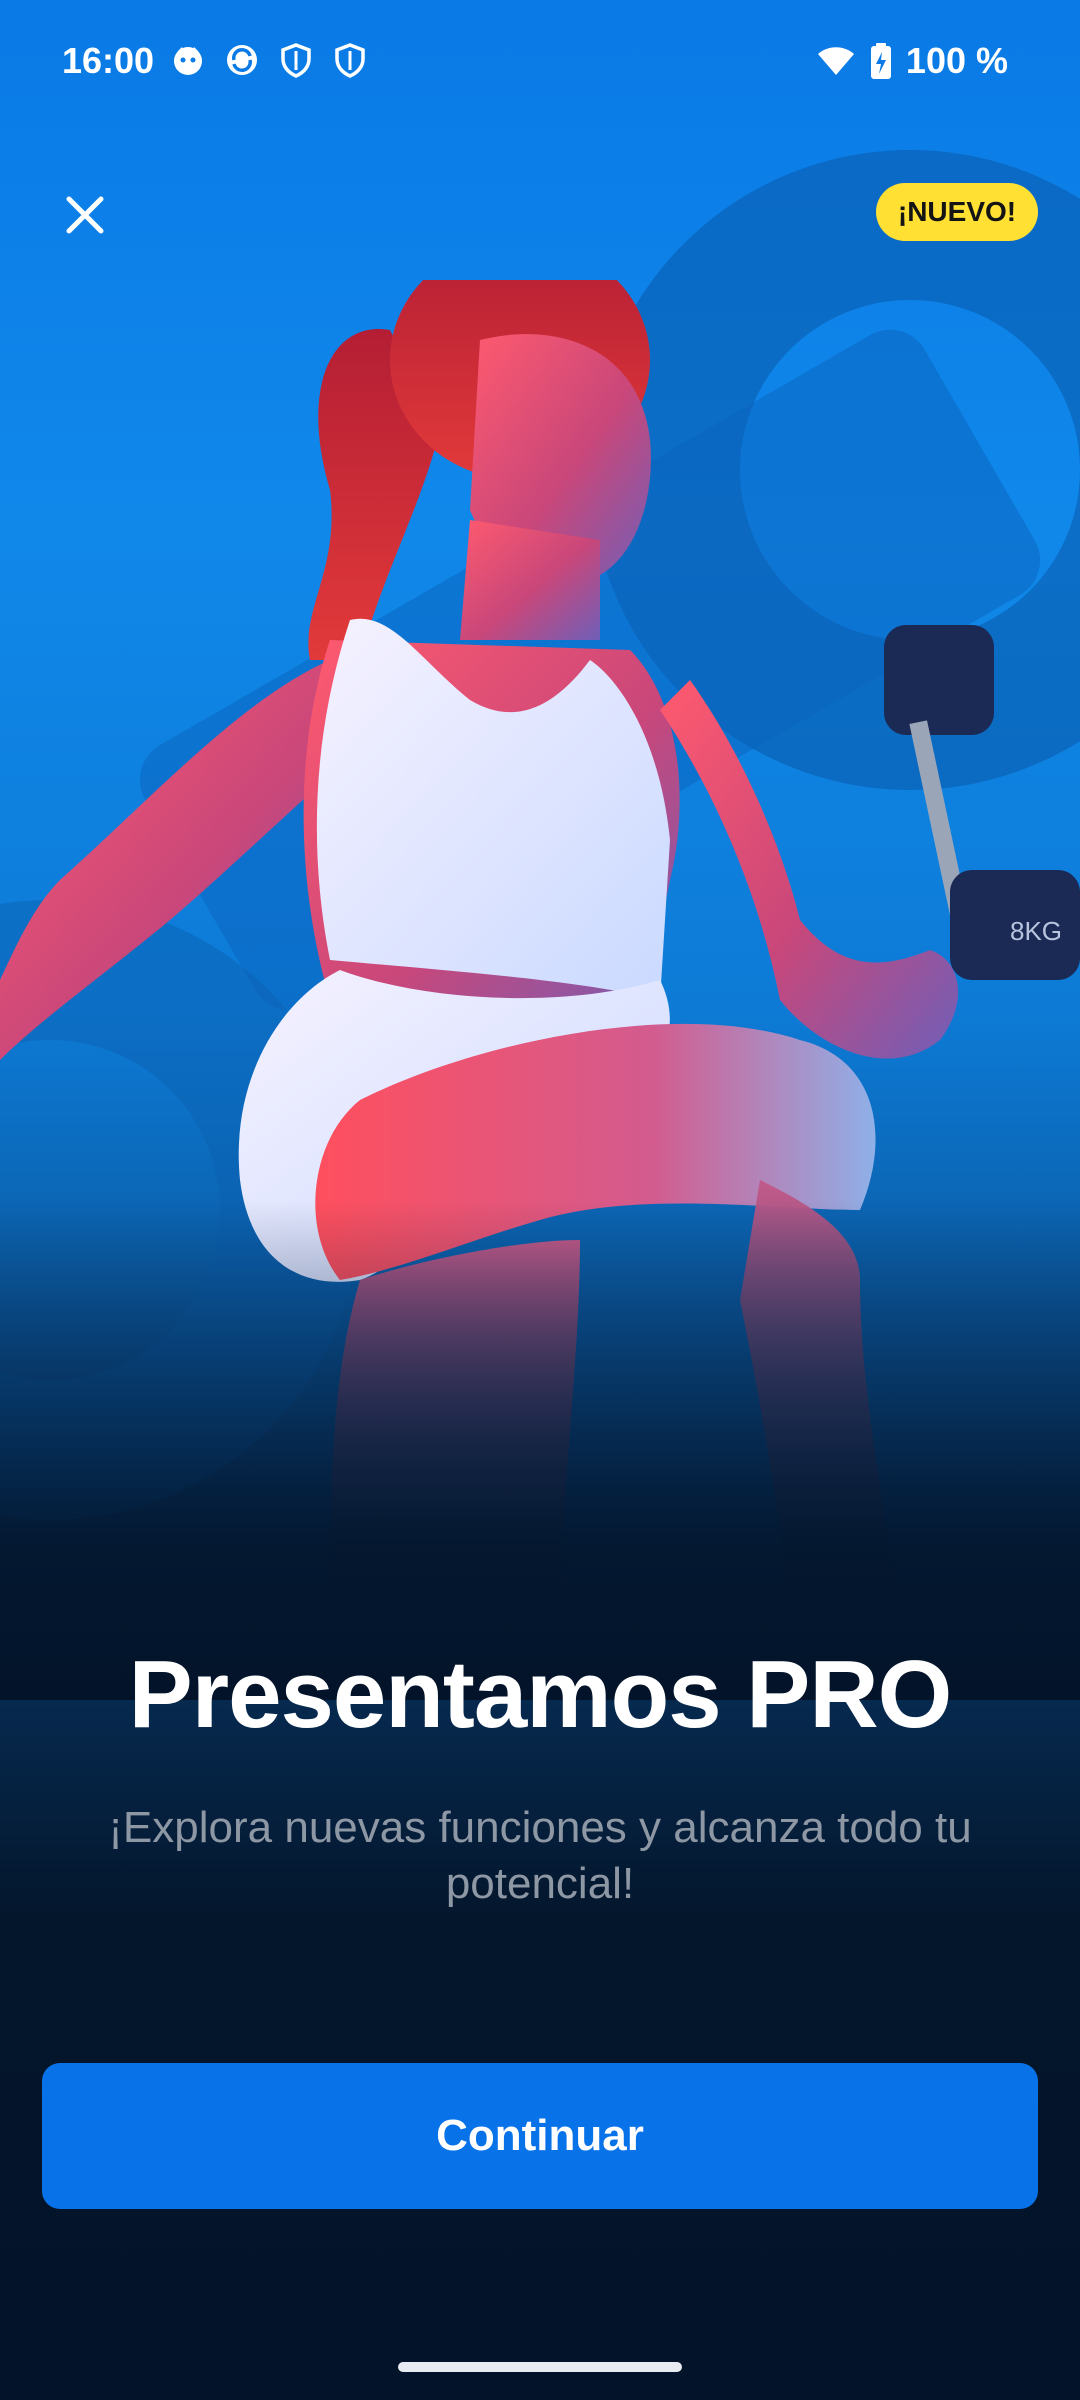 The width and height of the screenshot is (1080, 2400). I want to click on svg-text: 8KG, so click(1036, 931).